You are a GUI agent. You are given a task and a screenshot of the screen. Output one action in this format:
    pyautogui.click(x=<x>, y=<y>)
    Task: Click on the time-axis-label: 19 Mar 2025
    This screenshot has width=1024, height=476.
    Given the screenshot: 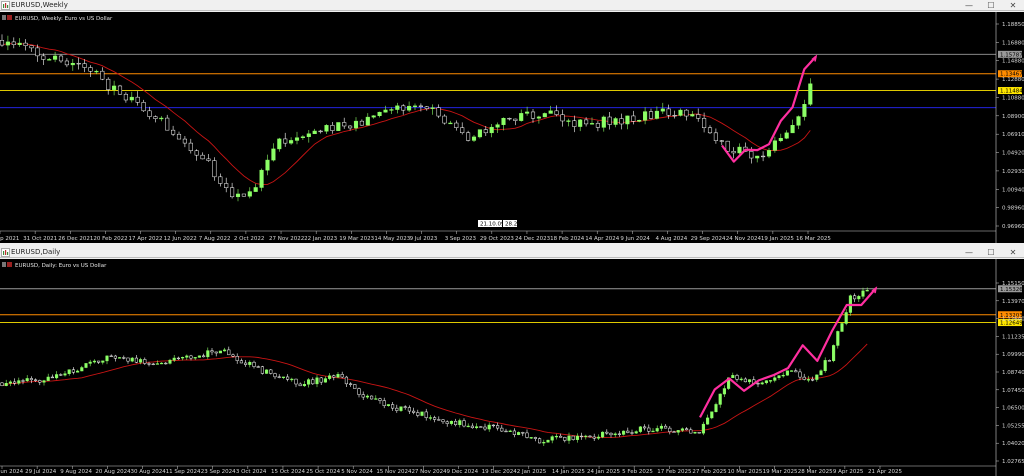 What is the action you would take?
    pyautogui.click(x=780, y=472)
    